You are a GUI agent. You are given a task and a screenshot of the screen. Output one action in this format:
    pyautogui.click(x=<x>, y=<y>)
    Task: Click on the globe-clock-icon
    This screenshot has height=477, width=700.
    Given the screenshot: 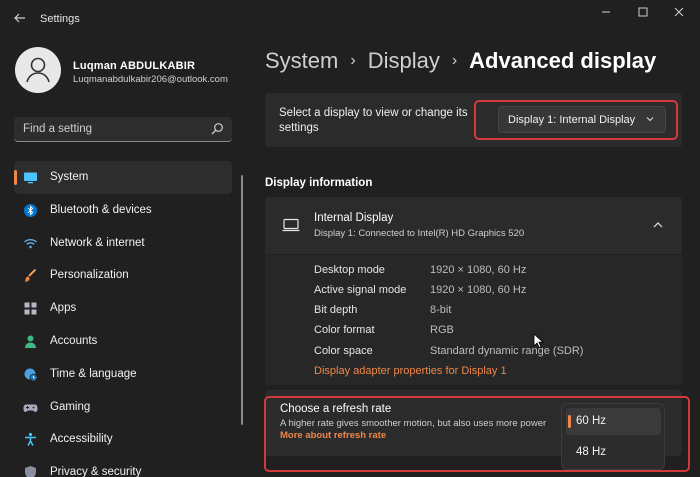 What is the action you would take?
    pyautogui.click(x=31, y=375)
    